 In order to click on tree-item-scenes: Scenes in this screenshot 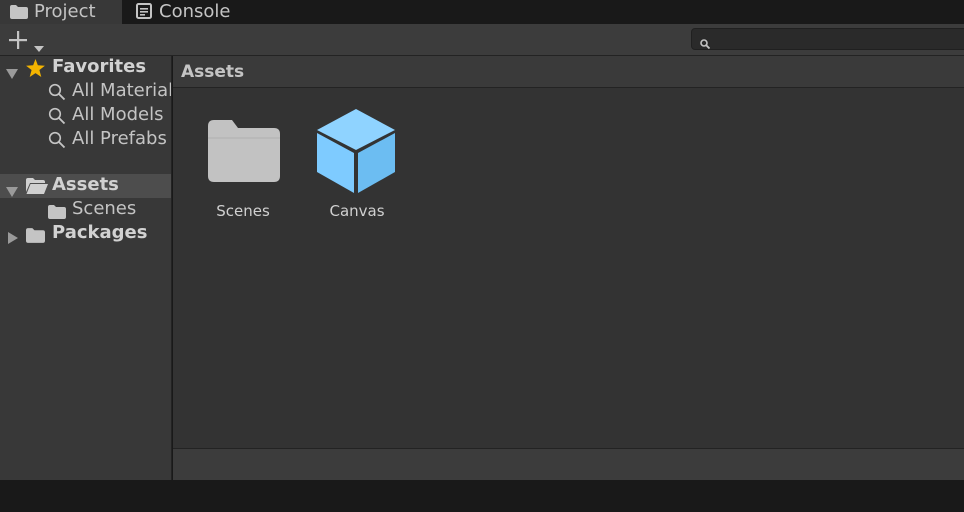, I will do `click(85, 210)`.